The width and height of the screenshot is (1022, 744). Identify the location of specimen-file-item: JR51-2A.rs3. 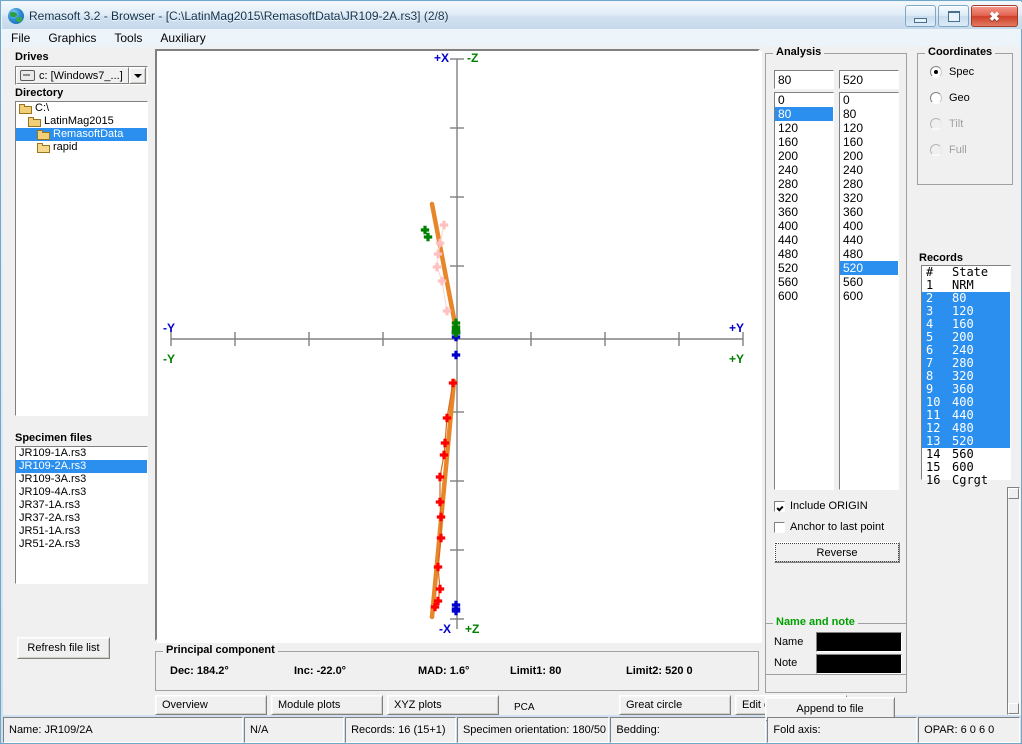
(81, 544).